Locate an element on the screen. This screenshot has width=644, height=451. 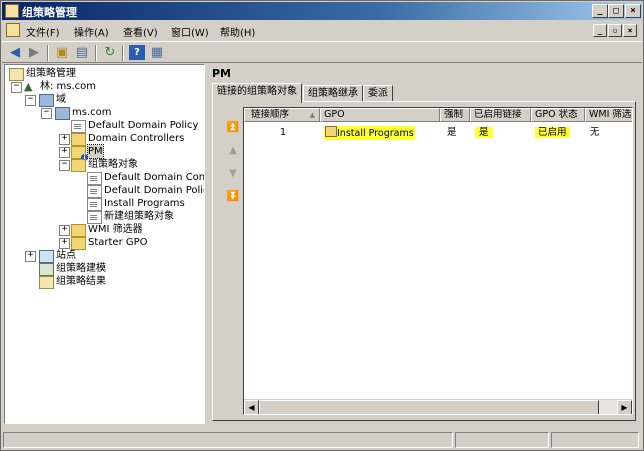
child-close-button: × is located at coordinates (630, 30).